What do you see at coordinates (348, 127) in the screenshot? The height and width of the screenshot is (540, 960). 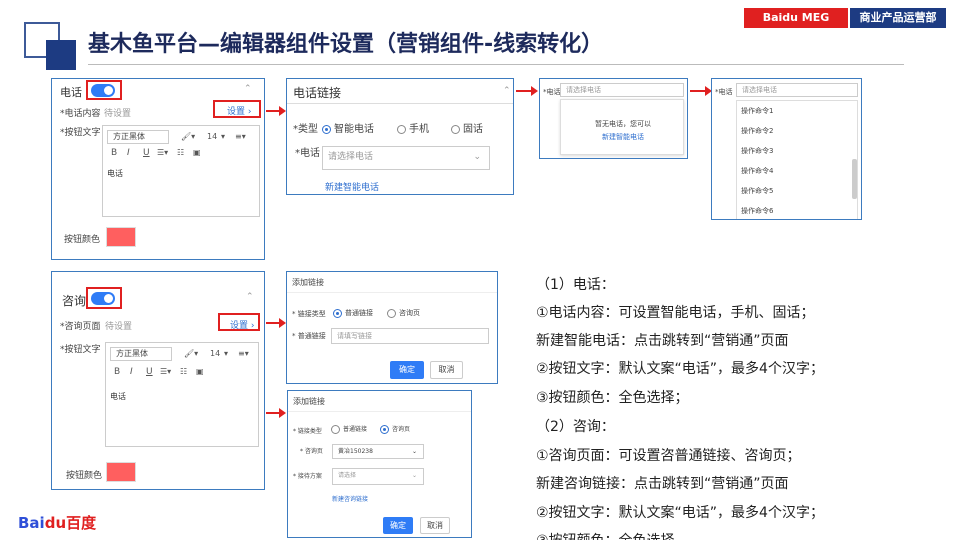 I see `radio-smart-phone: 智能电话` at bounding box center [348, 127].